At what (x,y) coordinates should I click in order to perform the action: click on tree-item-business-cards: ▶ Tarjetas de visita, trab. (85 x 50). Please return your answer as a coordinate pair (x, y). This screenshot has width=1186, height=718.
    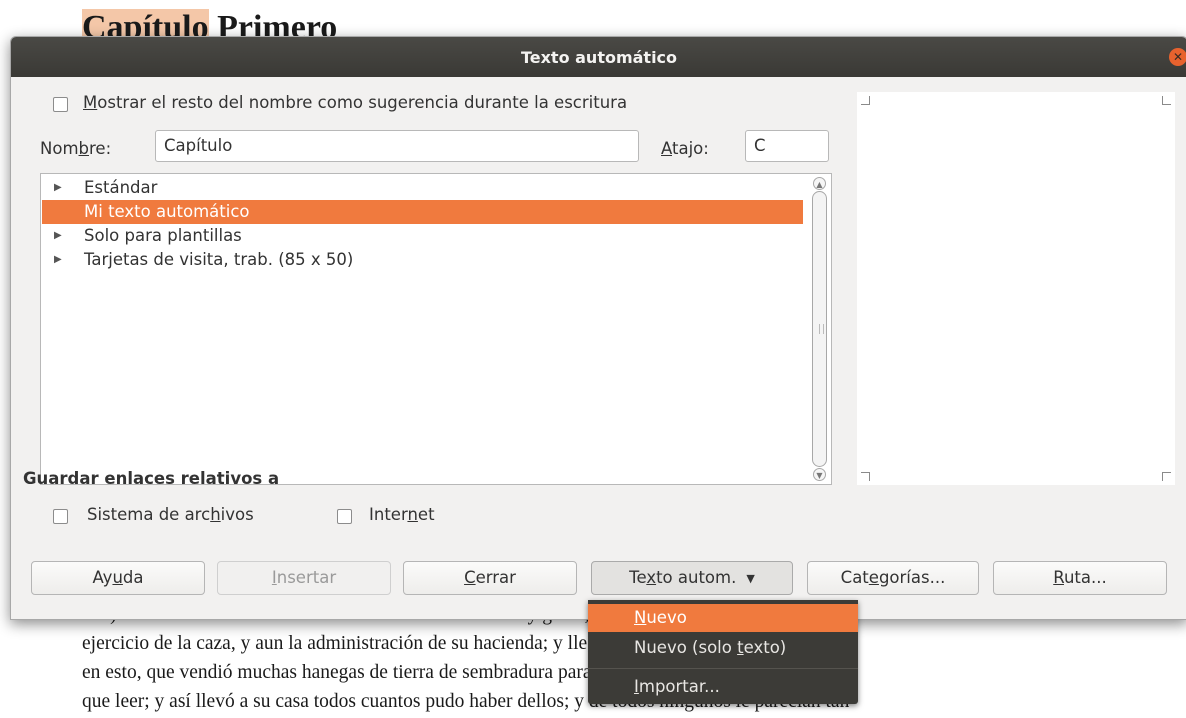
    Looking at the image, I should click on (422, 260).